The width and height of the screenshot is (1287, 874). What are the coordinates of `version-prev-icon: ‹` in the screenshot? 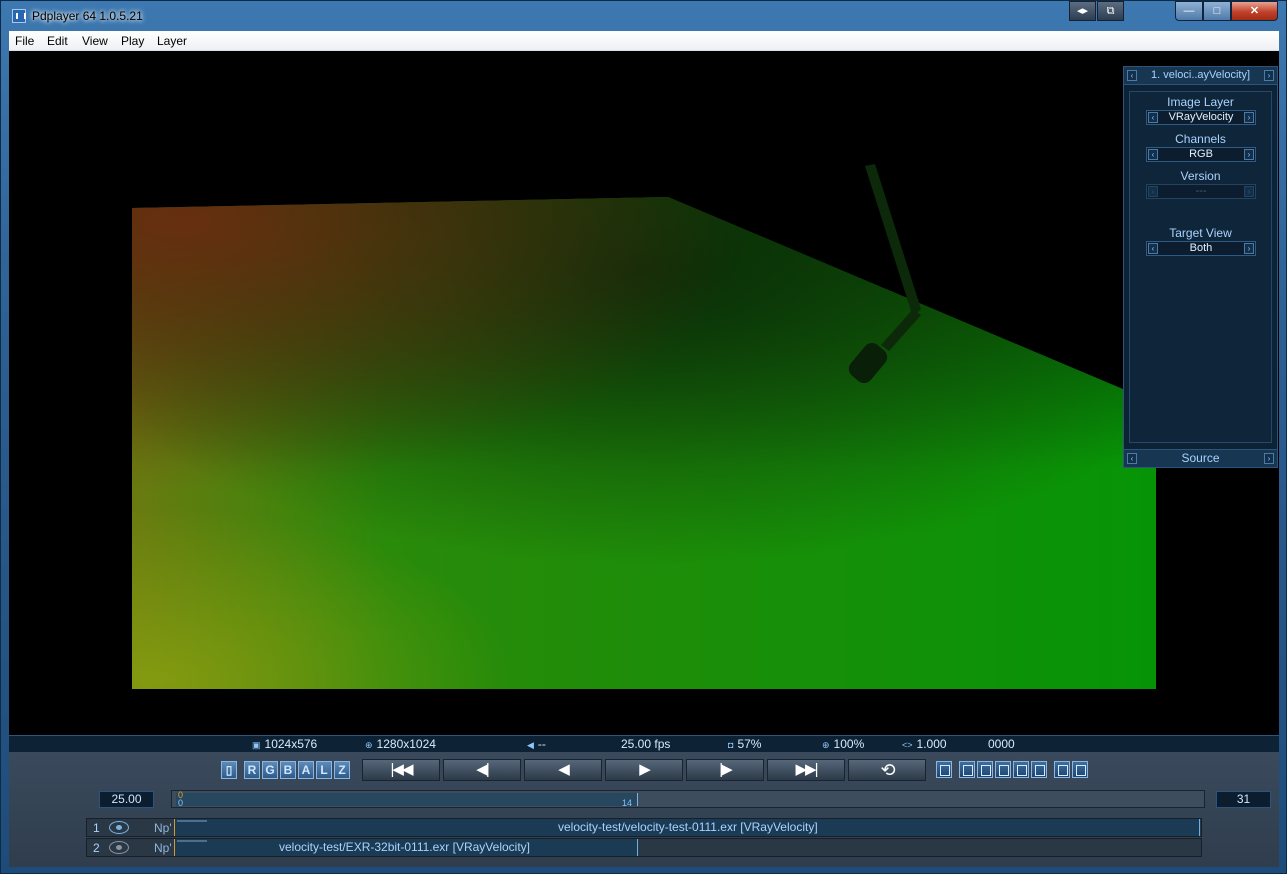 It's located at (1153, 191).